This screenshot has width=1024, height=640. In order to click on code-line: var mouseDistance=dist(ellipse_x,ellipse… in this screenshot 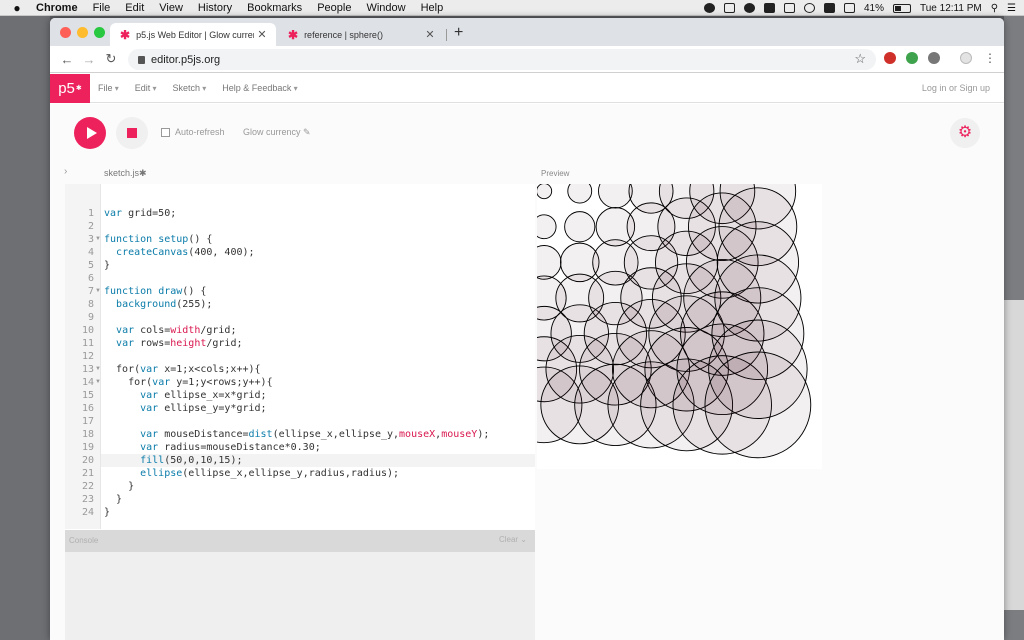, I will do `click(315, 434)`.